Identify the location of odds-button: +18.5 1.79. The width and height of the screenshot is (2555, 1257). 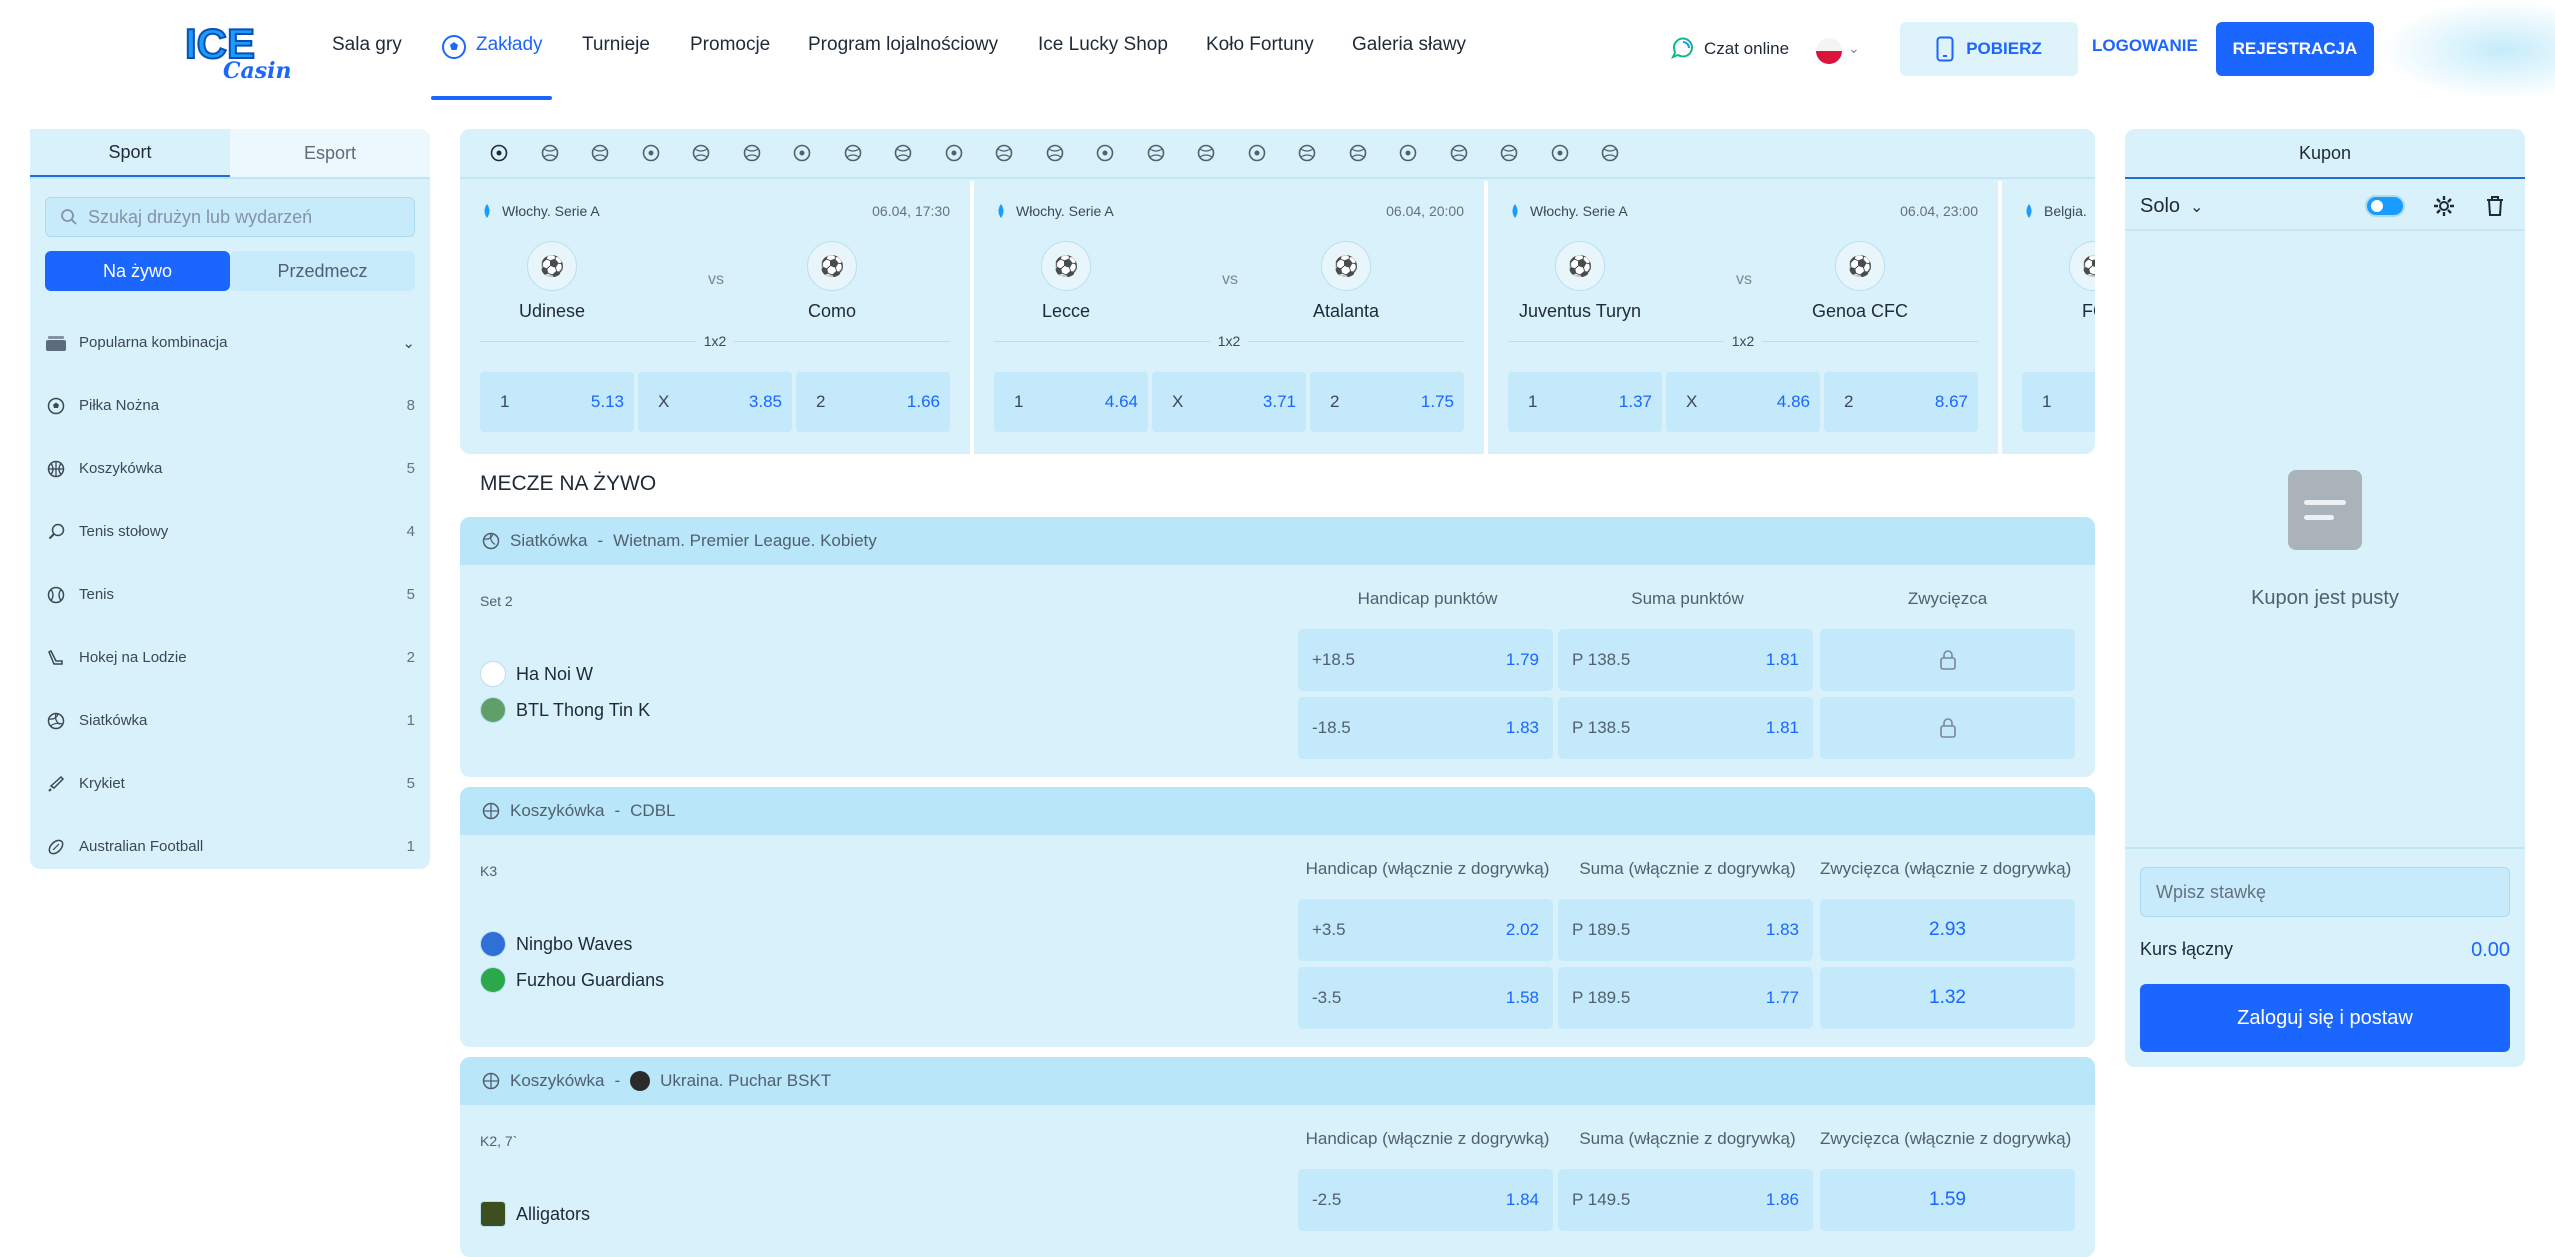
(1425, 660).